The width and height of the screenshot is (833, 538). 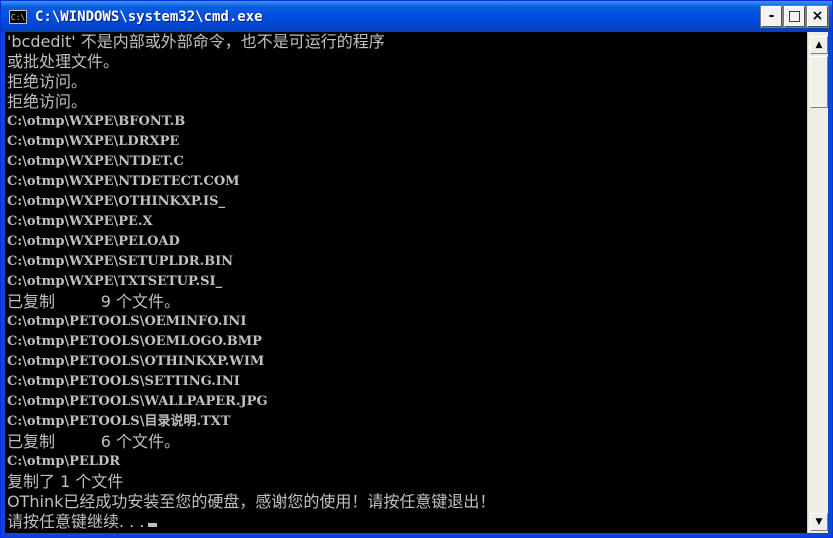 What do you see at coordinates (819, 82) in the screenshot?
I see `scroll-thumb` at bounding box center [819, 82].